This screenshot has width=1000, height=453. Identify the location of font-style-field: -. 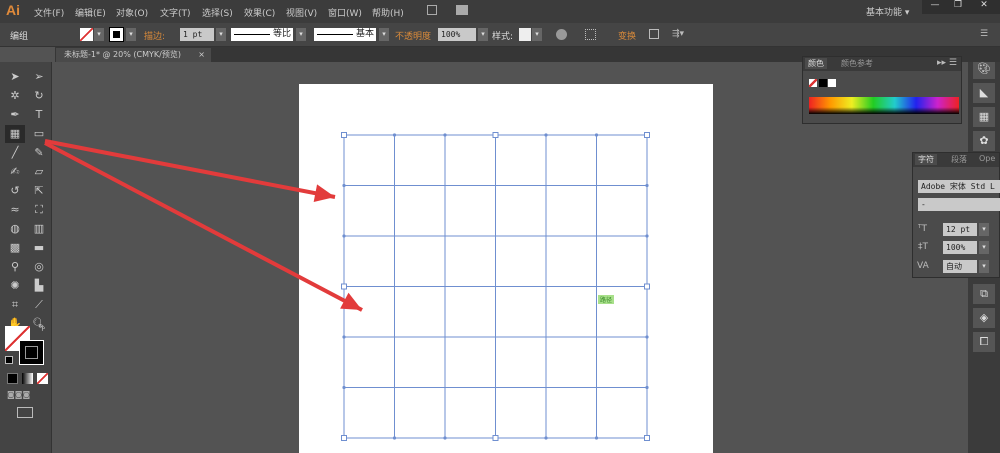
(959, 204).